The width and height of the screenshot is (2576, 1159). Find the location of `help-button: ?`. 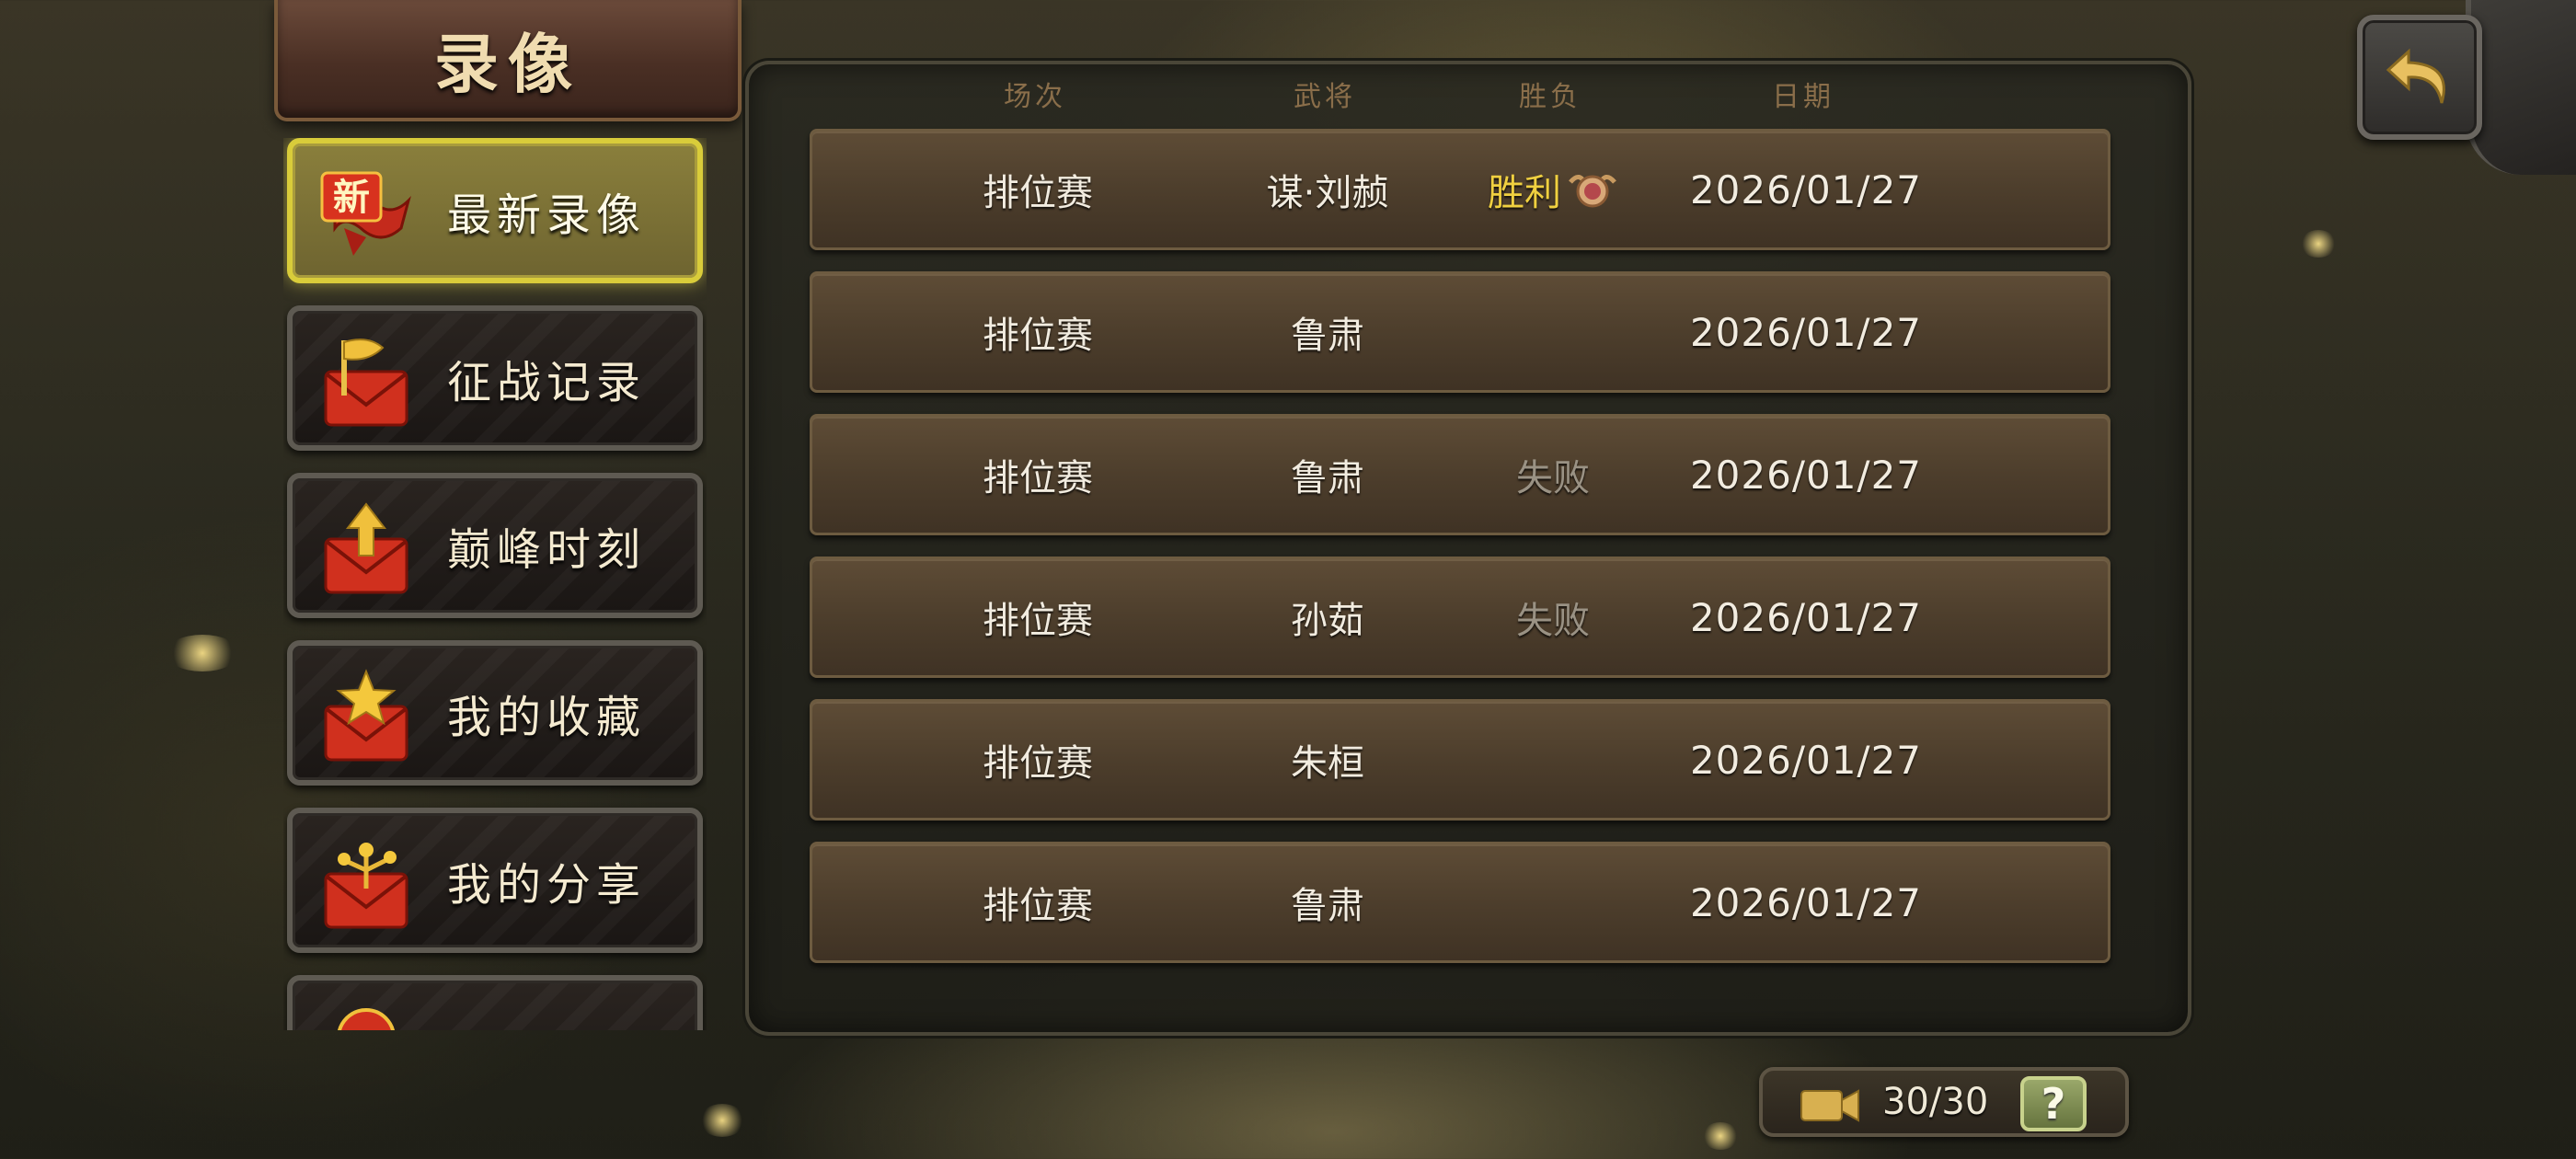

help-button: ? is located at coordinates (2053, 1103).